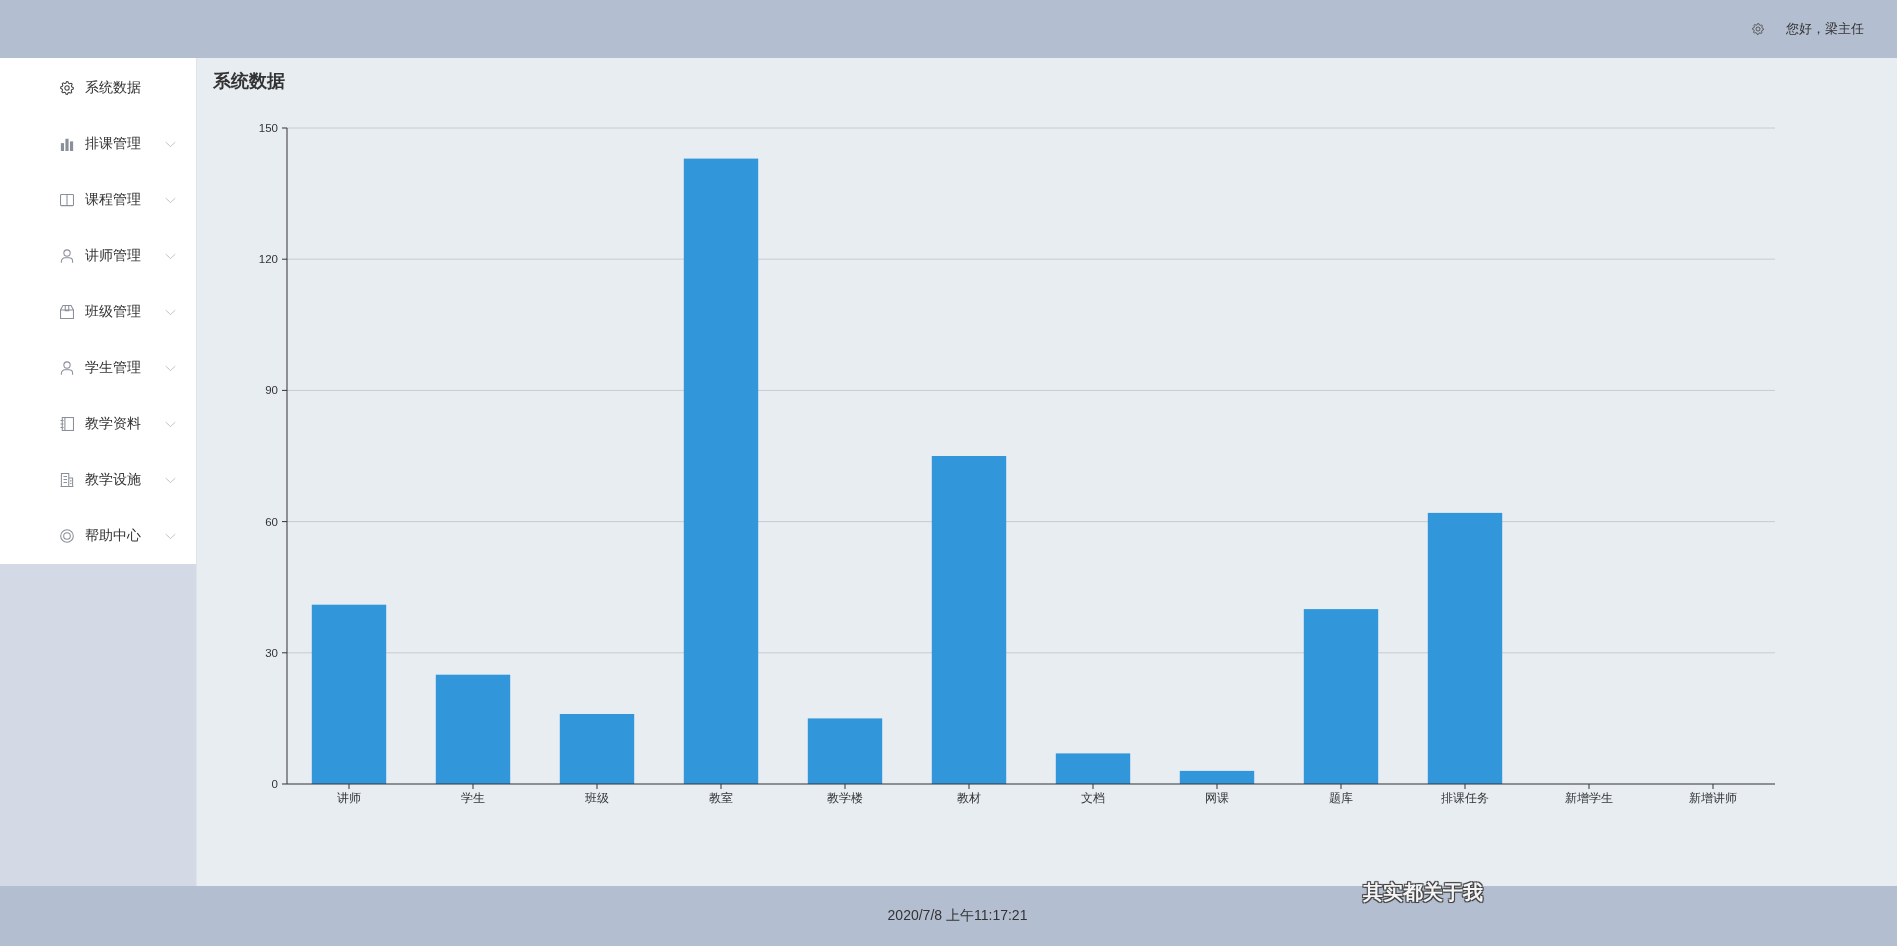 This screenshot has width=1897, height=946. I want to click on category-label: 学生, so click(473, 798).